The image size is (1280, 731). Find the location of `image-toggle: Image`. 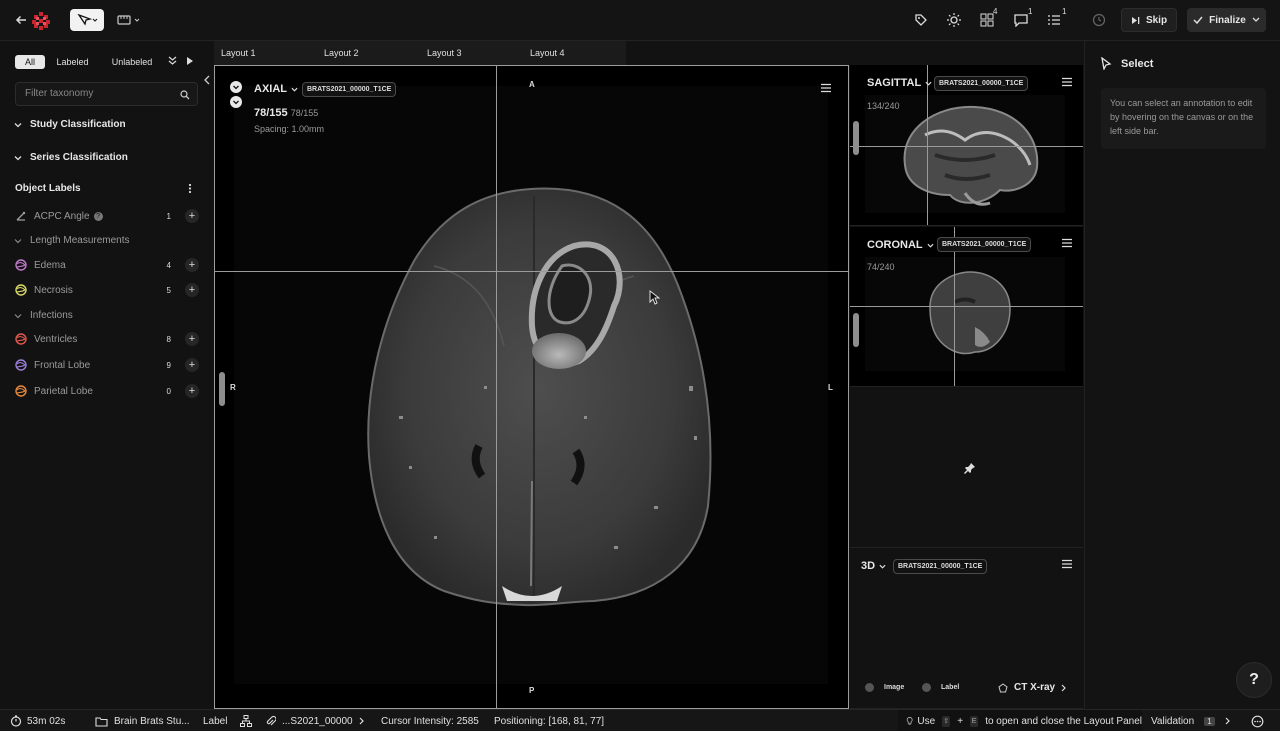

image-toggle: Image is located at coordinates (884, 687).